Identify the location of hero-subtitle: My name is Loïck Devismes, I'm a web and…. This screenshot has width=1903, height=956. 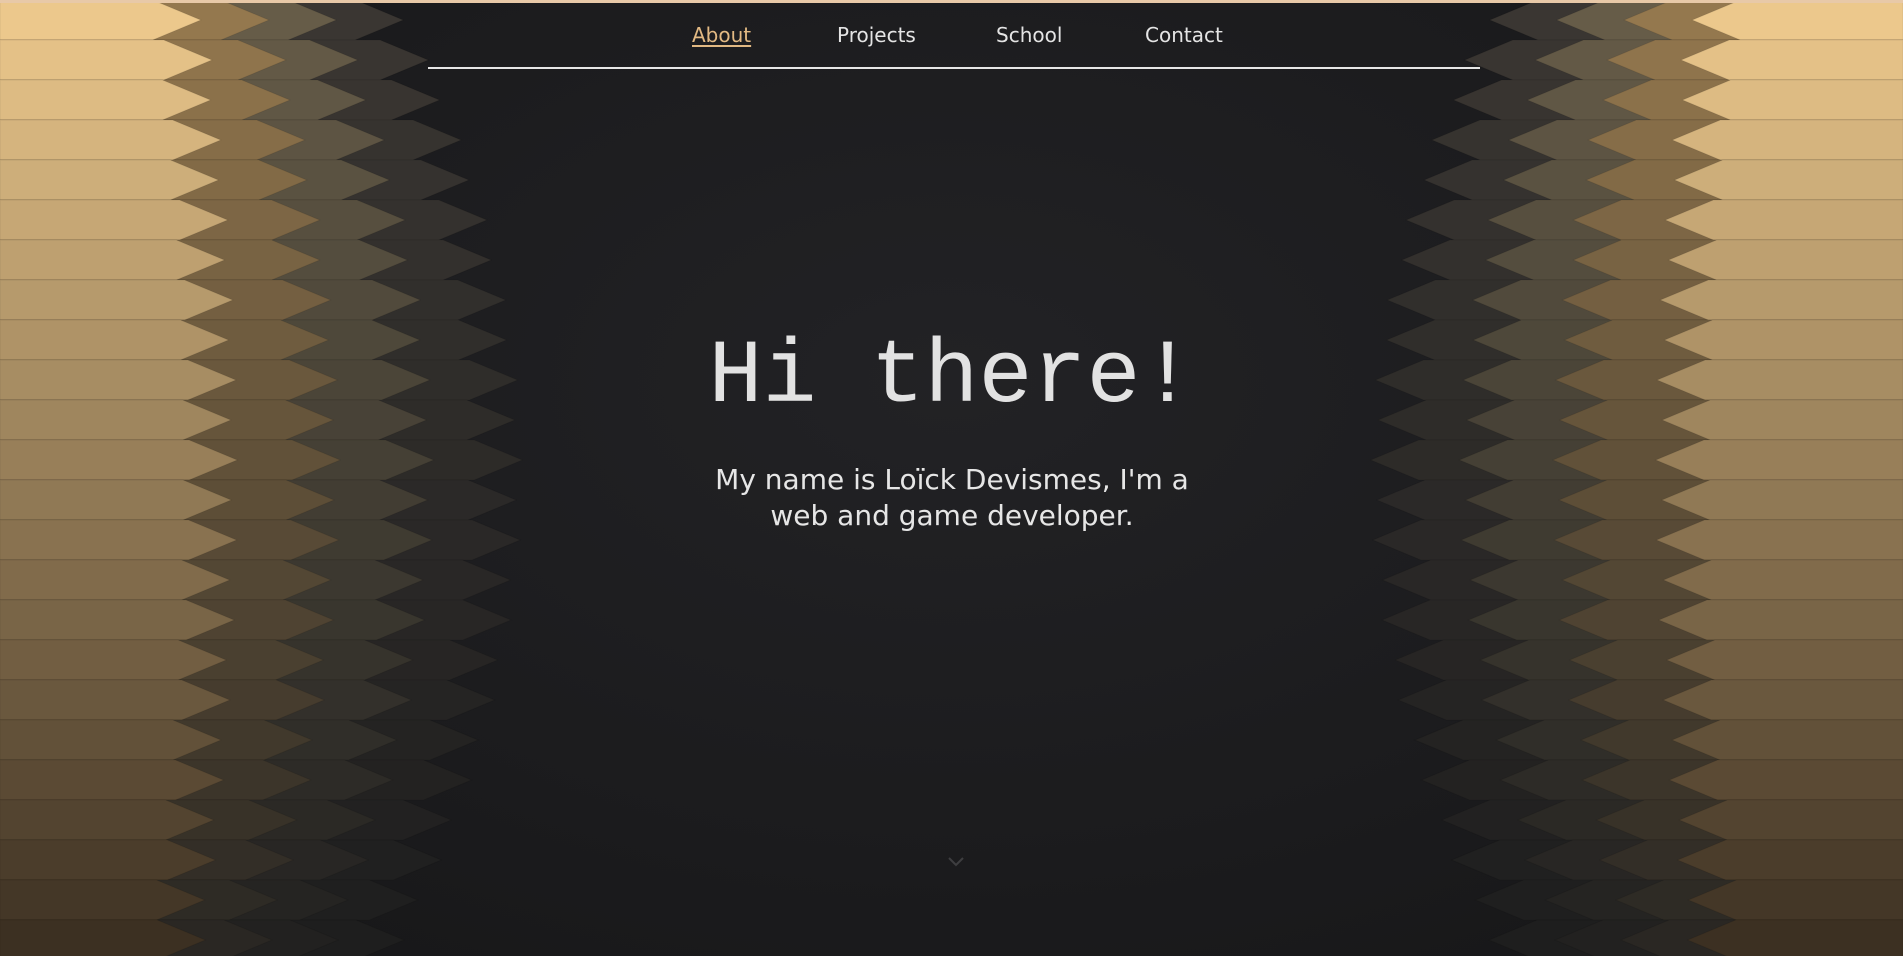
(952, 497).